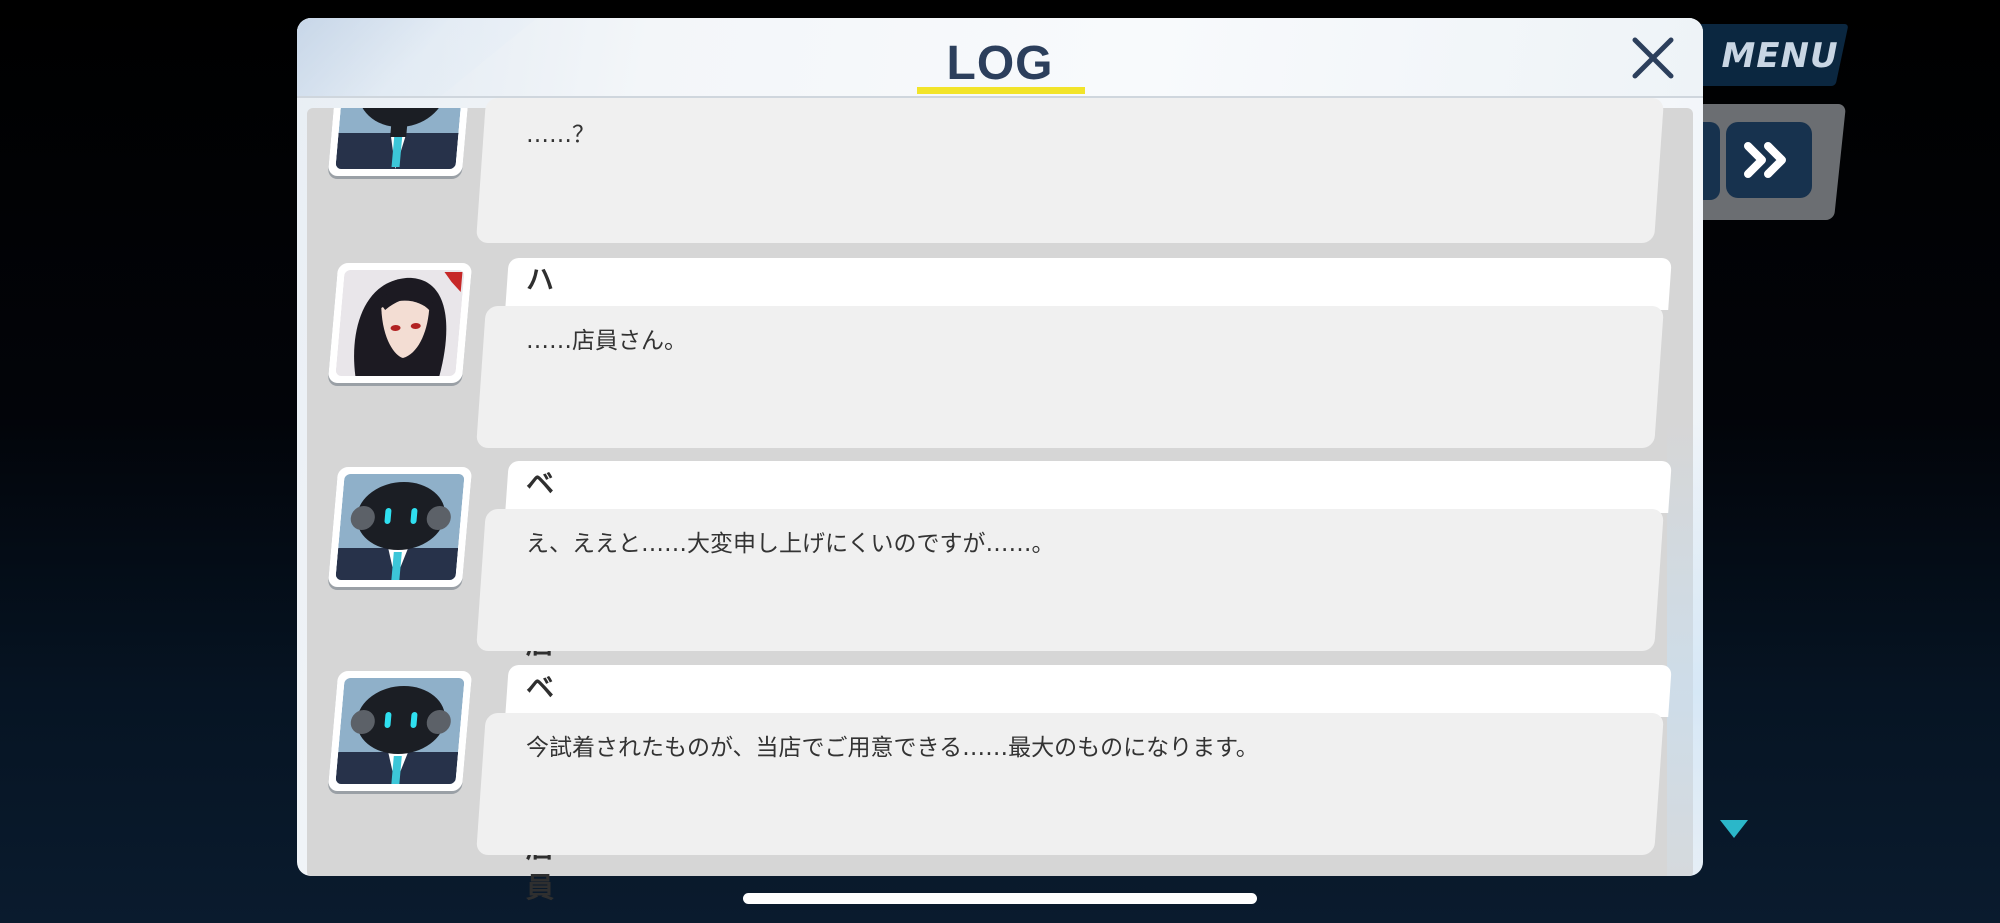  I want to click on title-underline, so click(1001, 90).